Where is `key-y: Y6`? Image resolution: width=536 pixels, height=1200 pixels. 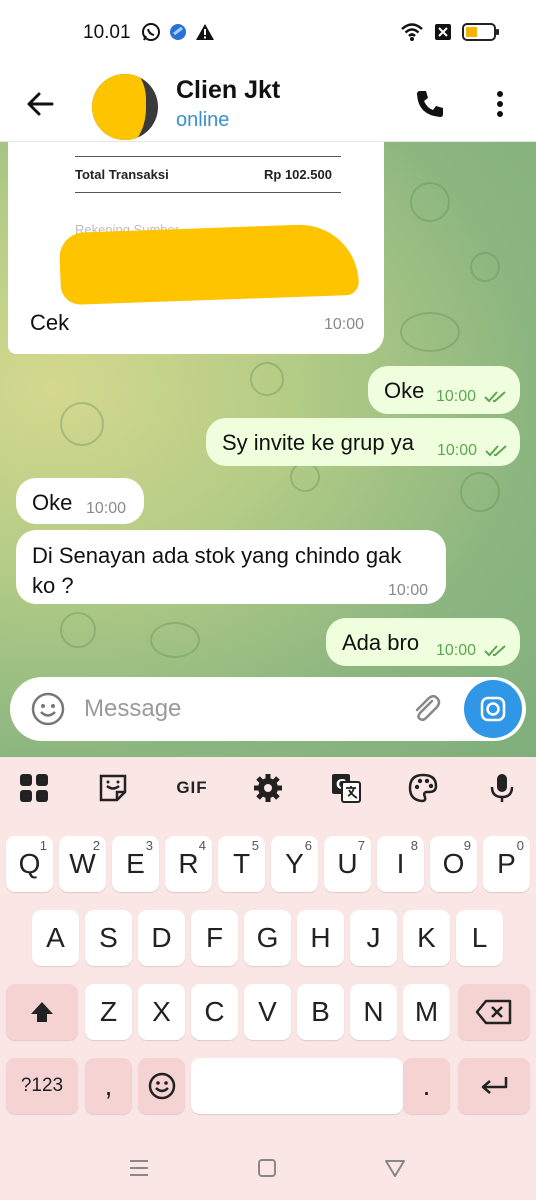 key-y: Y6 is located at coordinates (294, 864).